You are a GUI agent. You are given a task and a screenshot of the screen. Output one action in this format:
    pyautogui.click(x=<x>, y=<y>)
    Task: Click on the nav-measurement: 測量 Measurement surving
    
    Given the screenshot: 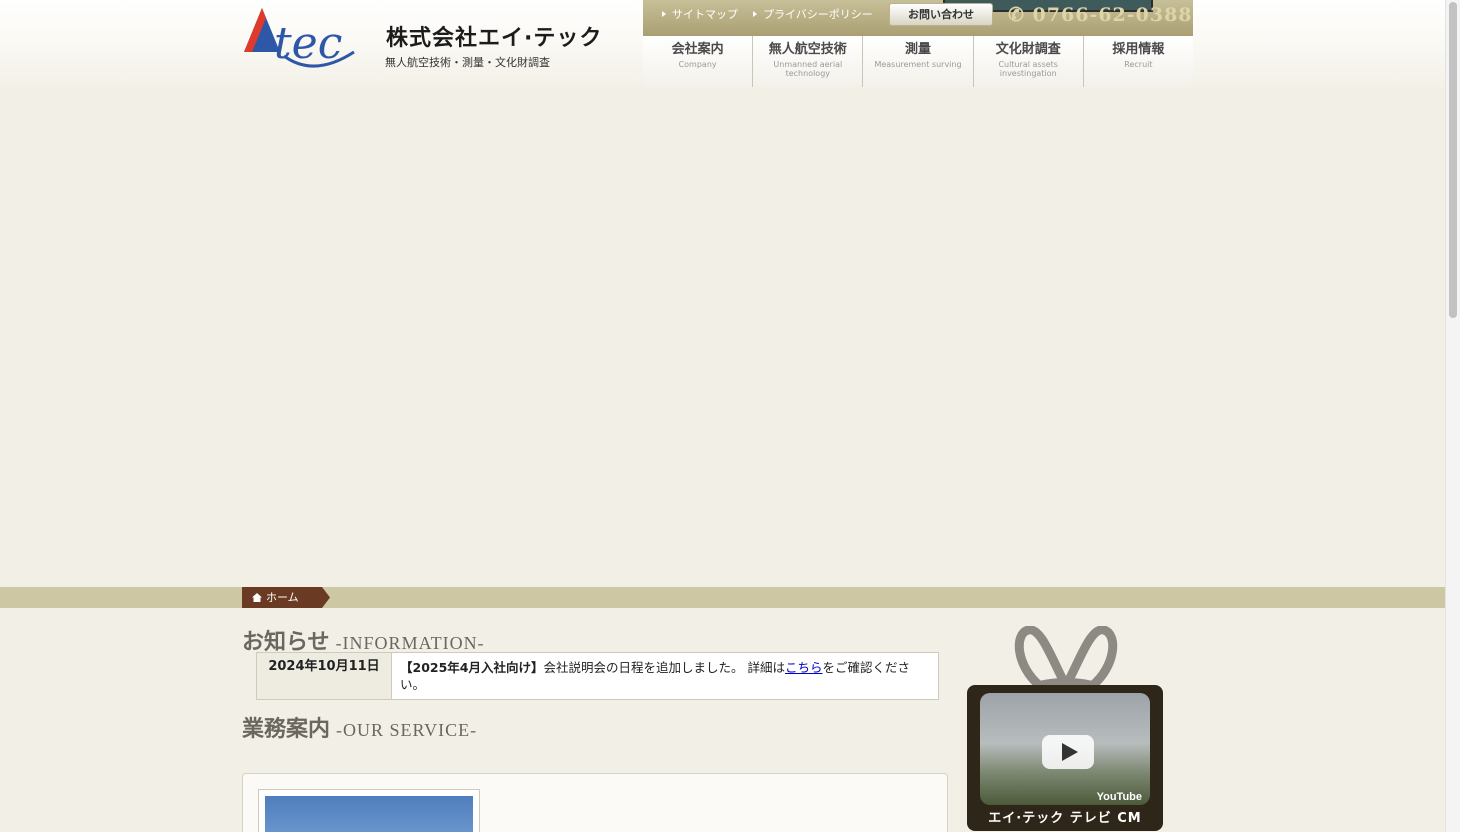 What is the action you would take?
    pyautogui.click(x=918, y=61)
    